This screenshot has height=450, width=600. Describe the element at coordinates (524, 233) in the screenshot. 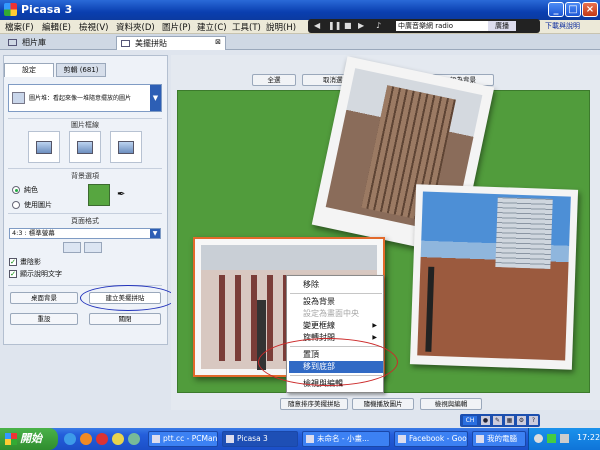

I see `tower-block` at that location.